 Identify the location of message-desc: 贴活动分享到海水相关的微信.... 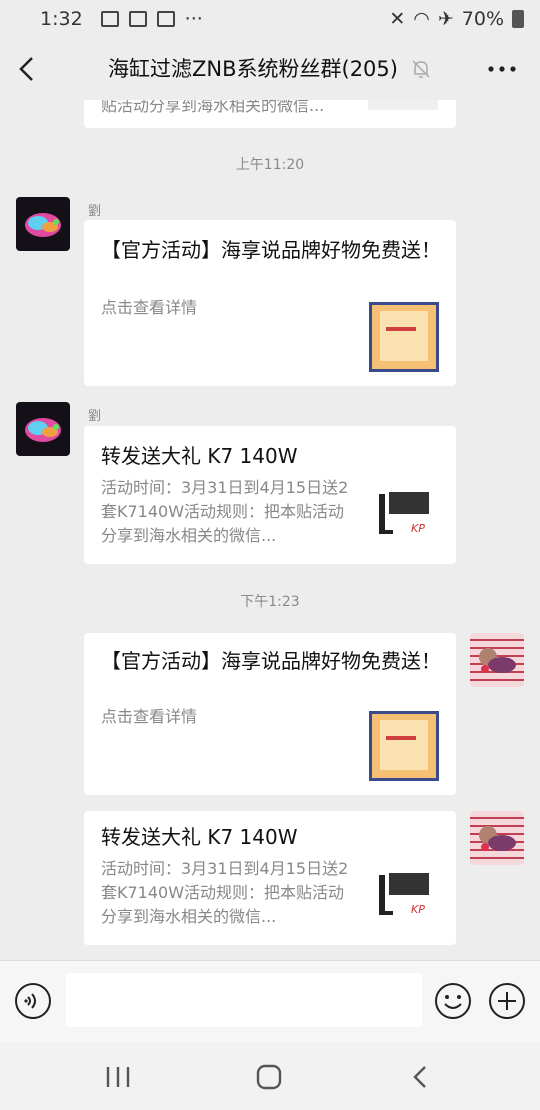
(213, 107).